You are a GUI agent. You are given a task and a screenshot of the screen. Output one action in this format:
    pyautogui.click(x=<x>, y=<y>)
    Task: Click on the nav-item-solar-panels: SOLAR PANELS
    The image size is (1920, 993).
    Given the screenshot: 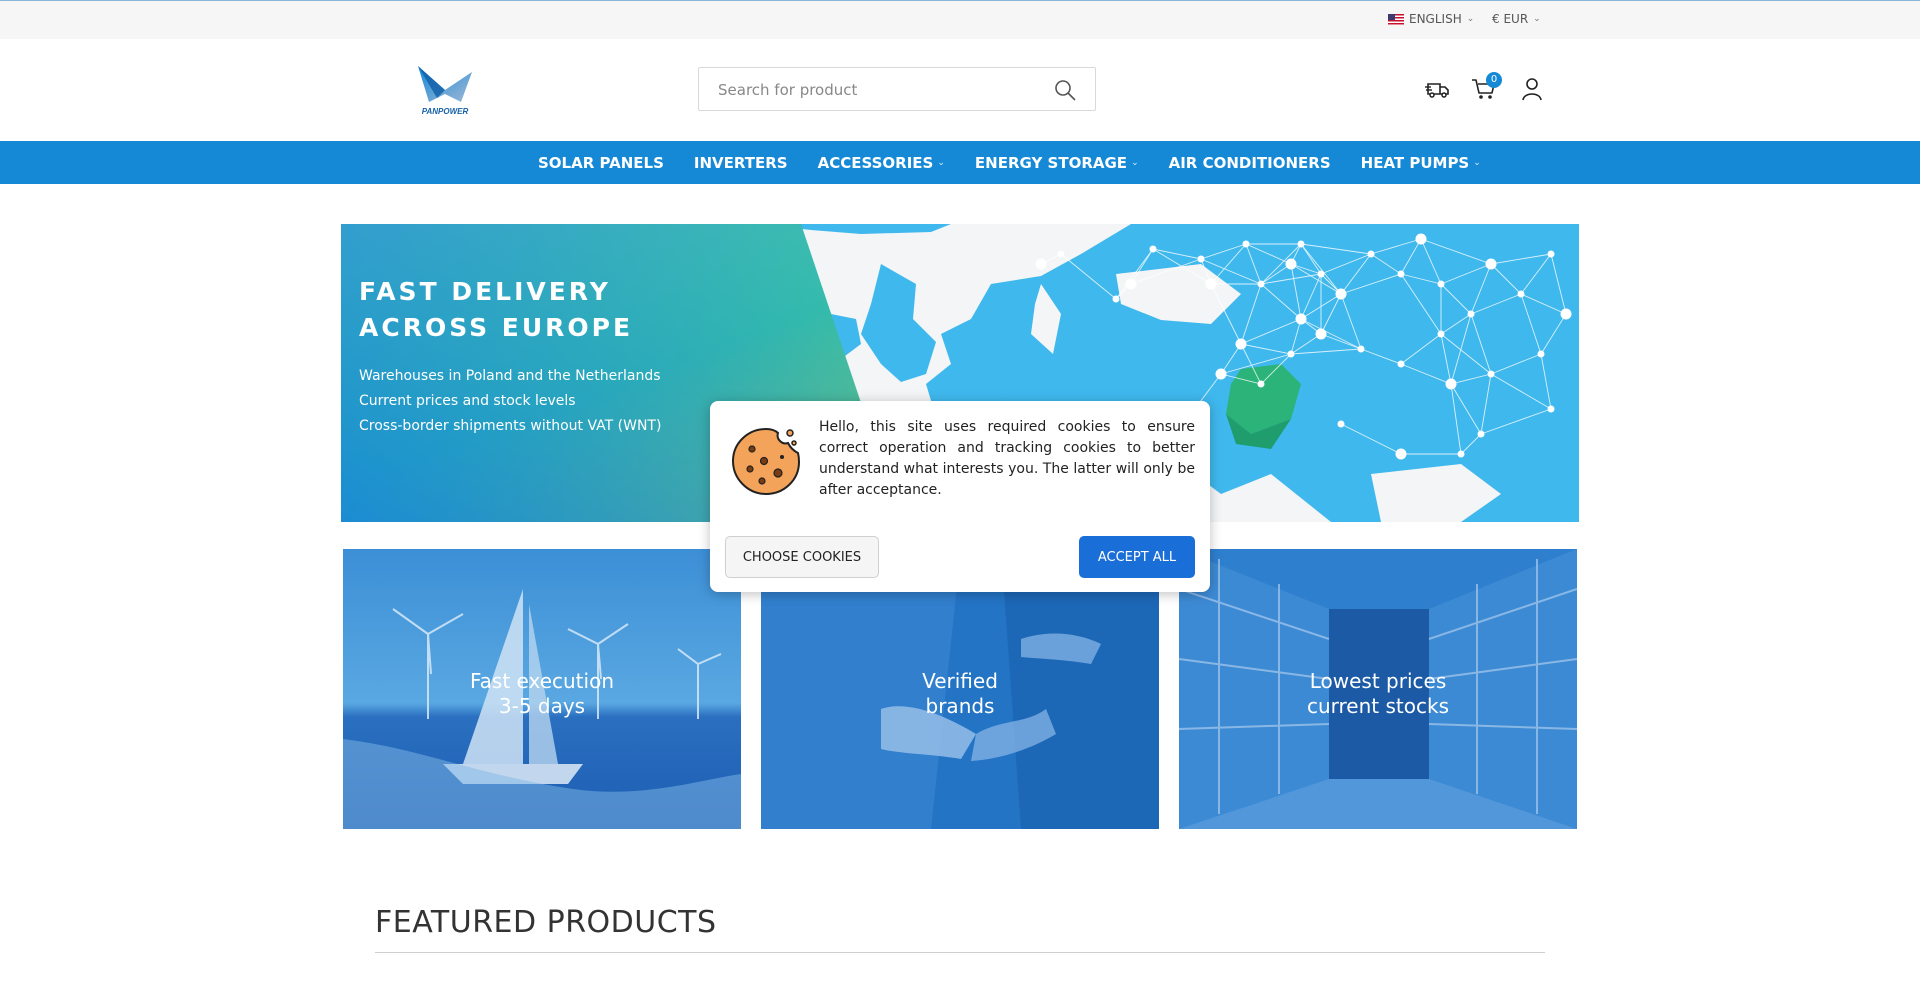 What is the action you would take?
    pyautogui.click(x=601, y=163)
    